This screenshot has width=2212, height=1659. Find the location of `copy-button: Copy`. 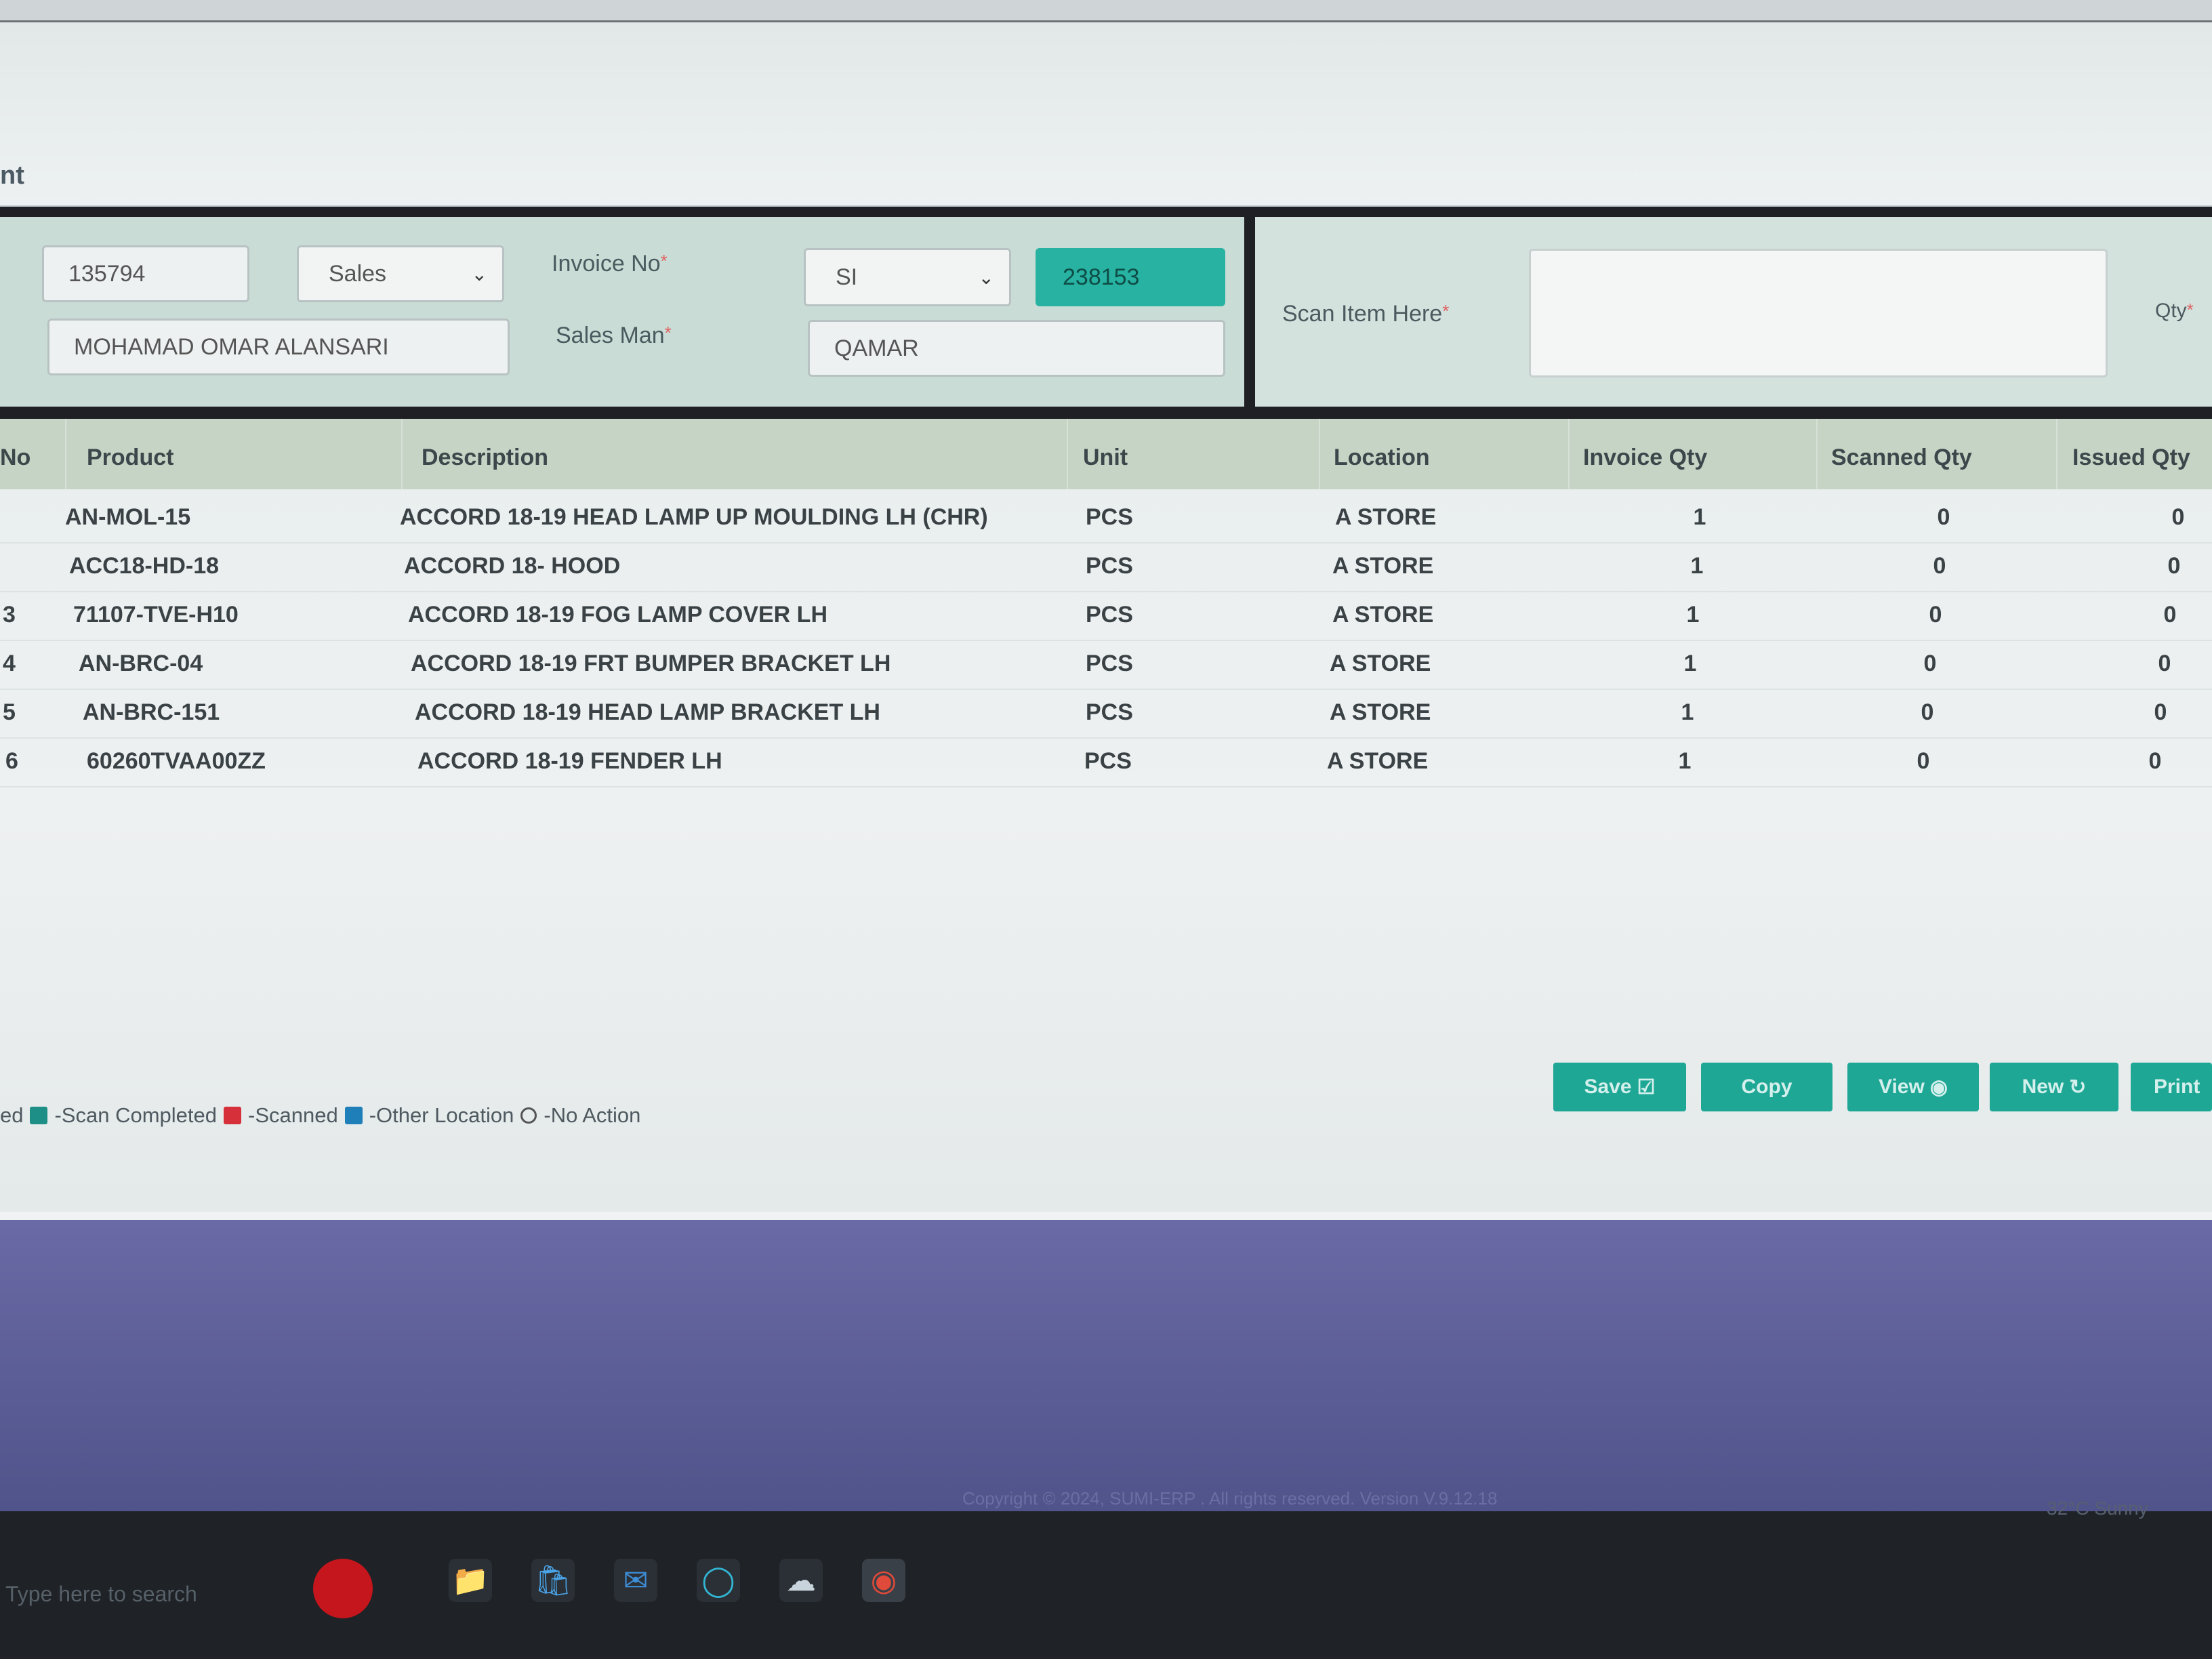

copy-button: Copy is located at coordinates (1766, 1087).